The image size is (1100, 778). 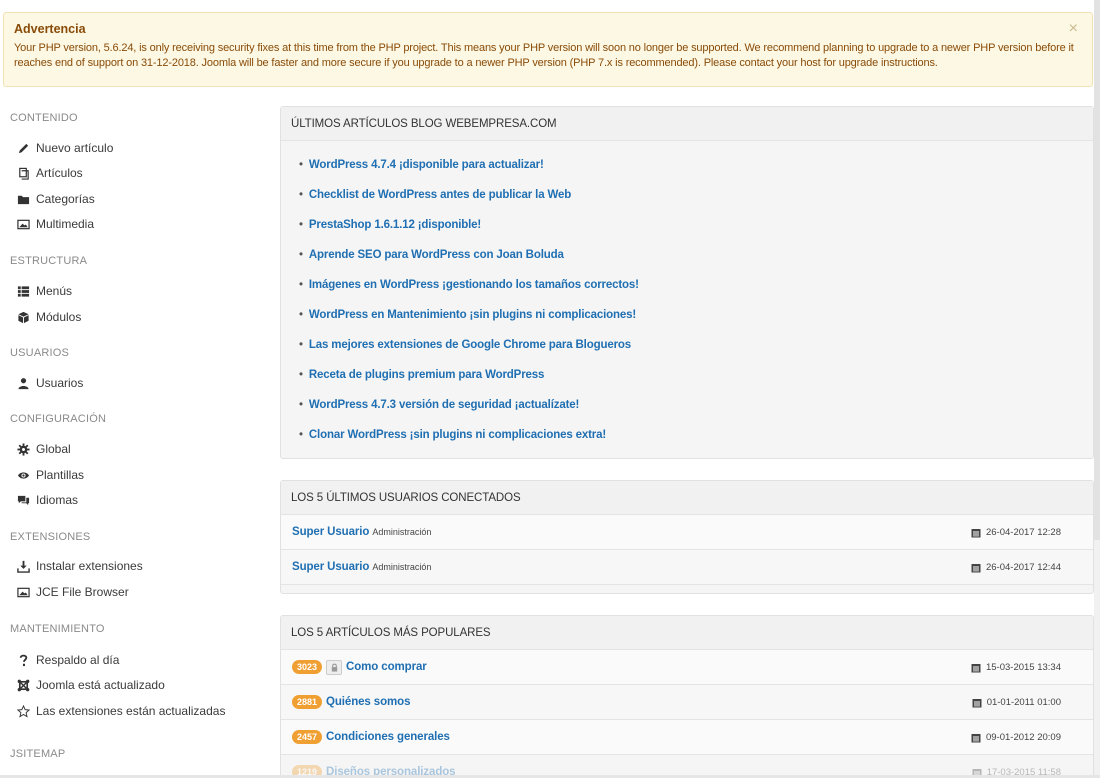 I want to click on star-icon, so click(x=23, y=711).